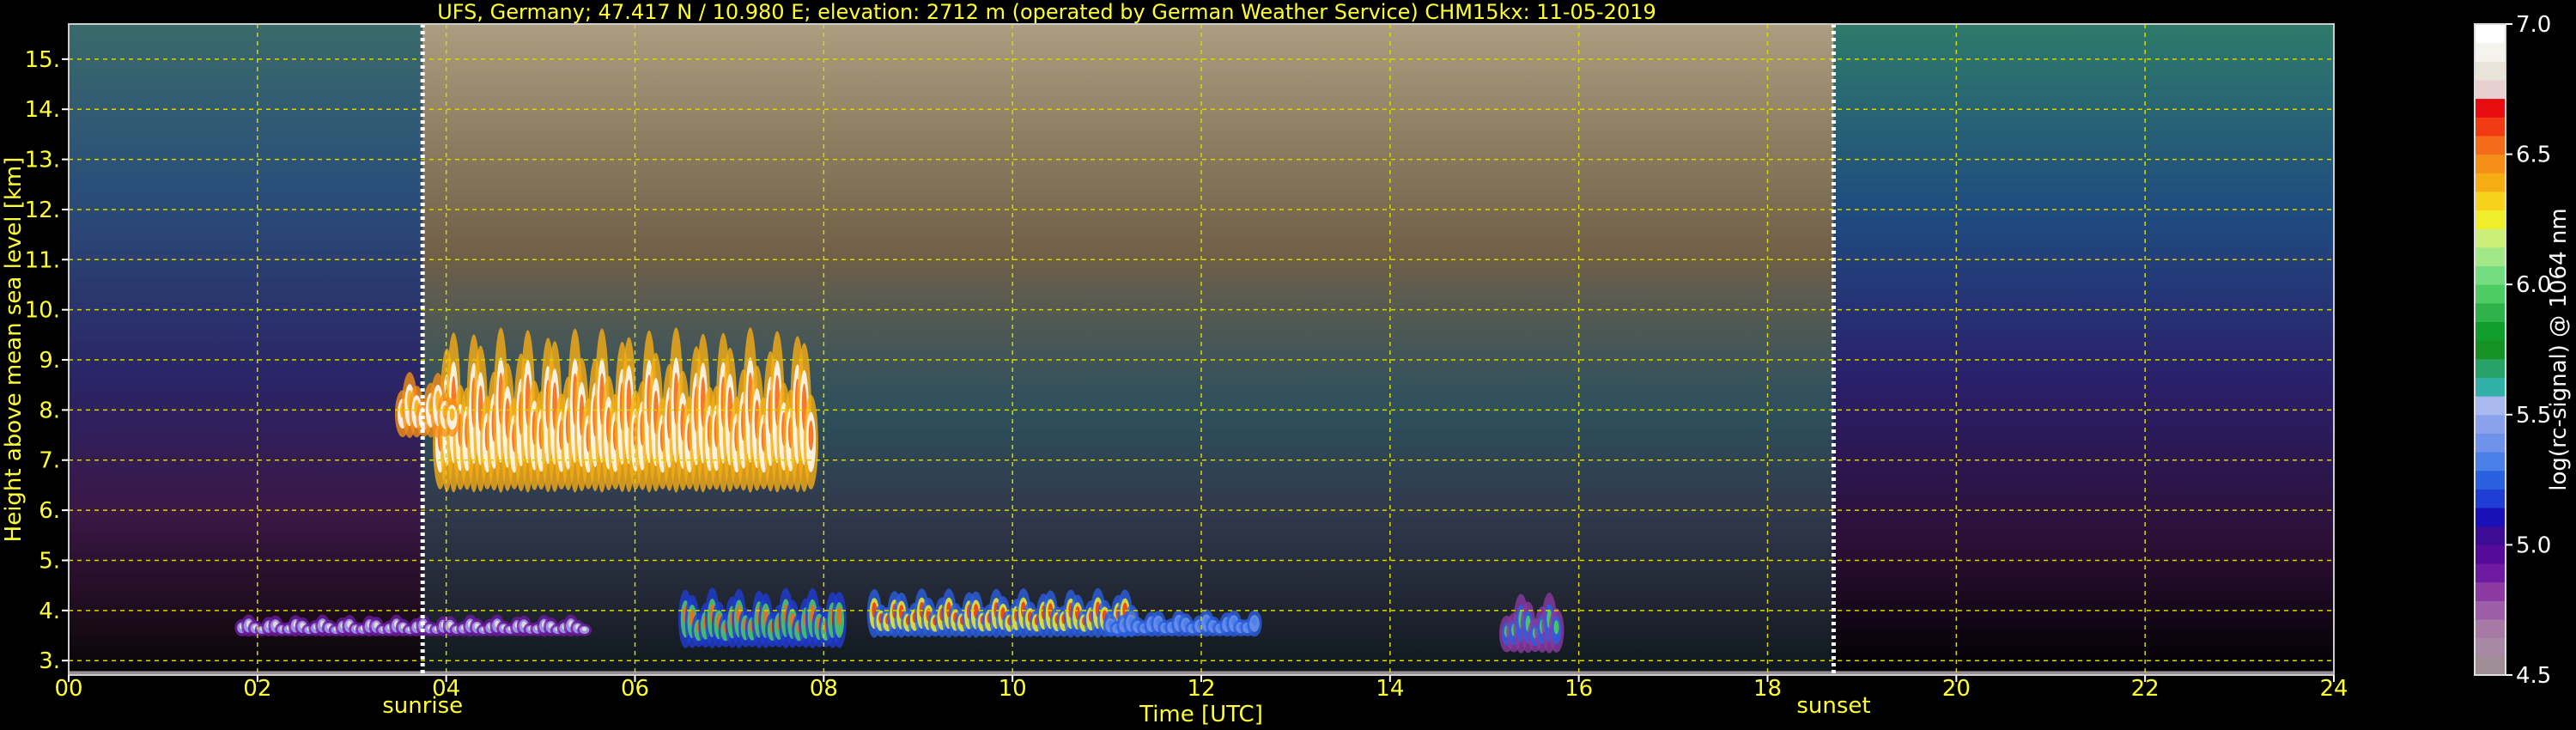  Describe the element at coordinates (1013, 689) in the screenshot. I see `x-tick-label: 10` at that location.